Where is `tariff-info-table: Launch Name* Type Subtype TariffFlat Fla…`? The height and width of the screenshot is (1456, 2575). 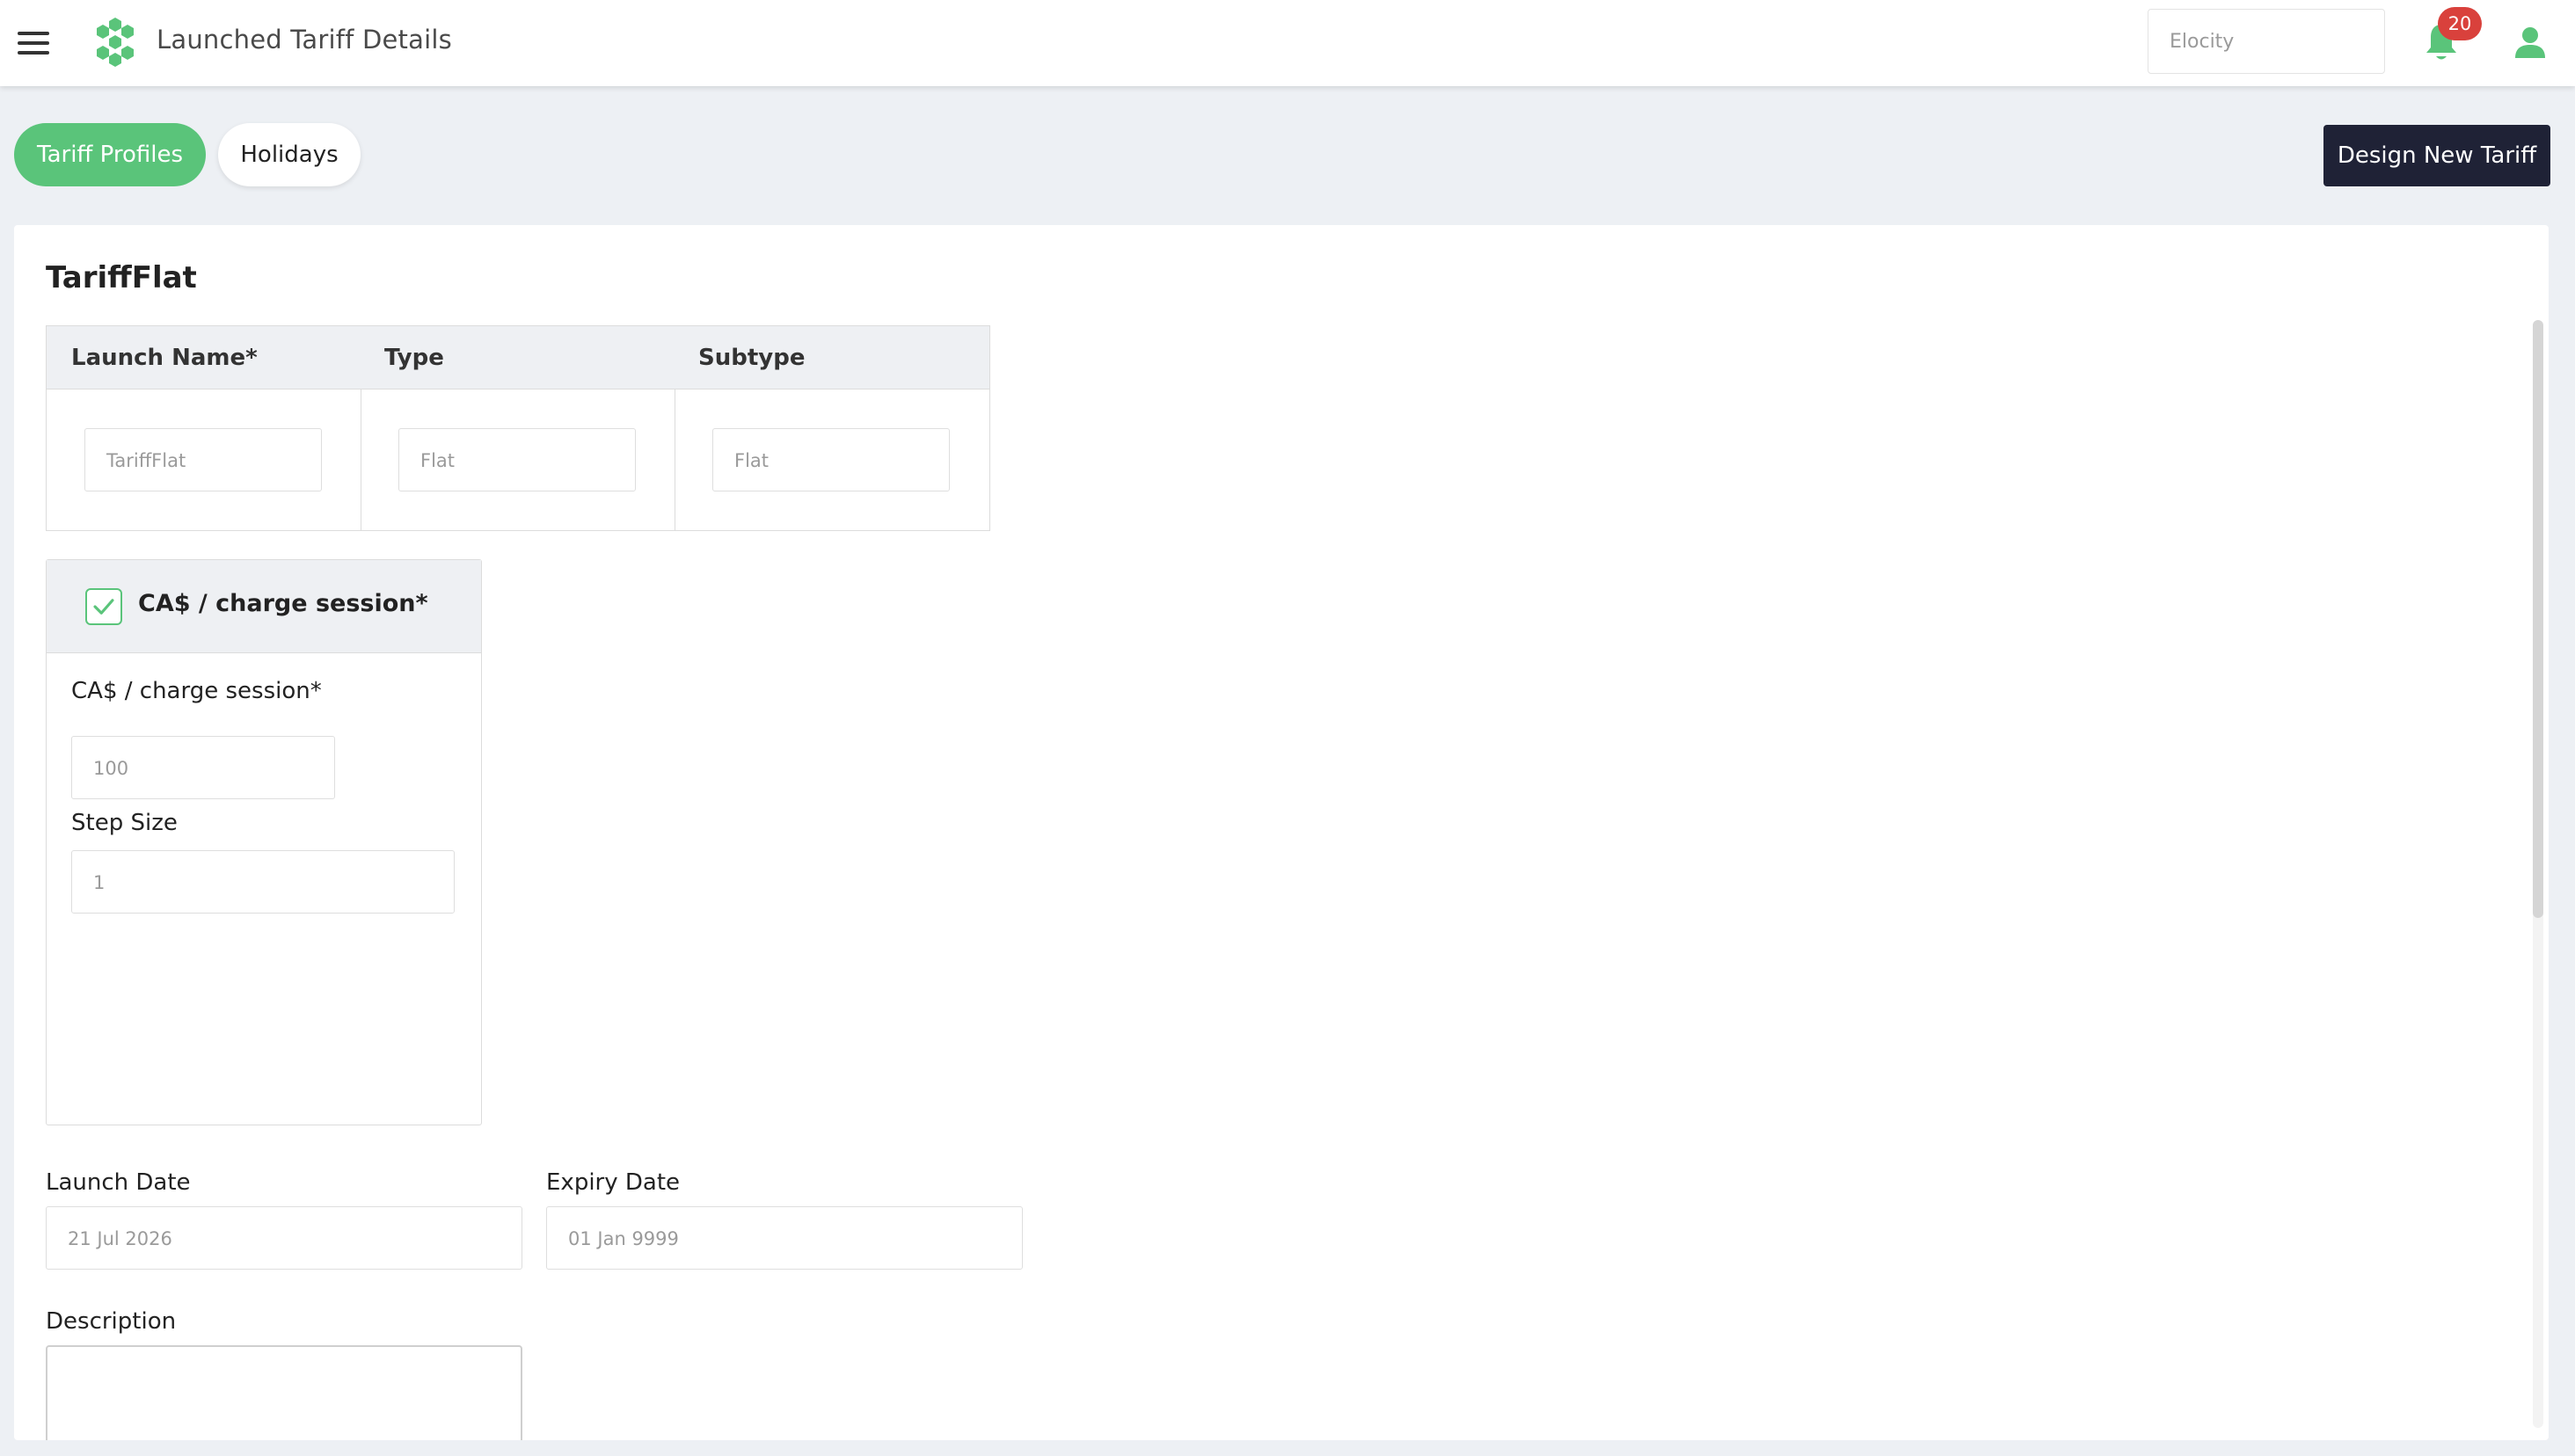 tariff-info-table: Launch Name* Type Subtype TariffFlat Fla… is located at coordinates (518, 428).